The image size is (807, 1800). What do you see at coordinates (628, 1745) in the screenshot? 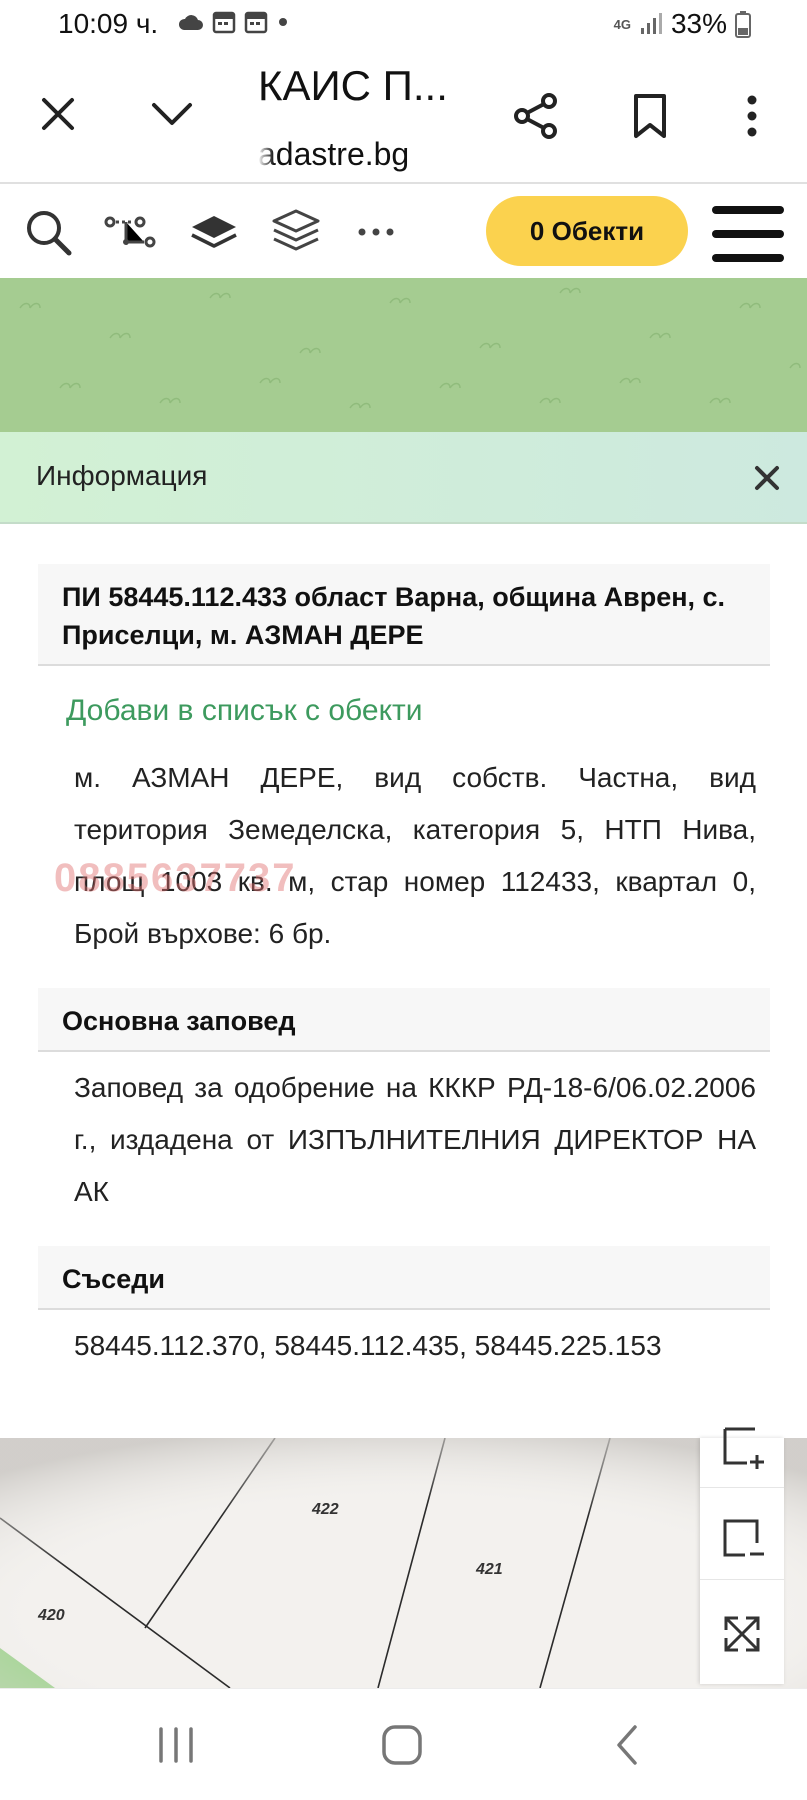
I see `back-icon` at bounding box center [628, 1745].